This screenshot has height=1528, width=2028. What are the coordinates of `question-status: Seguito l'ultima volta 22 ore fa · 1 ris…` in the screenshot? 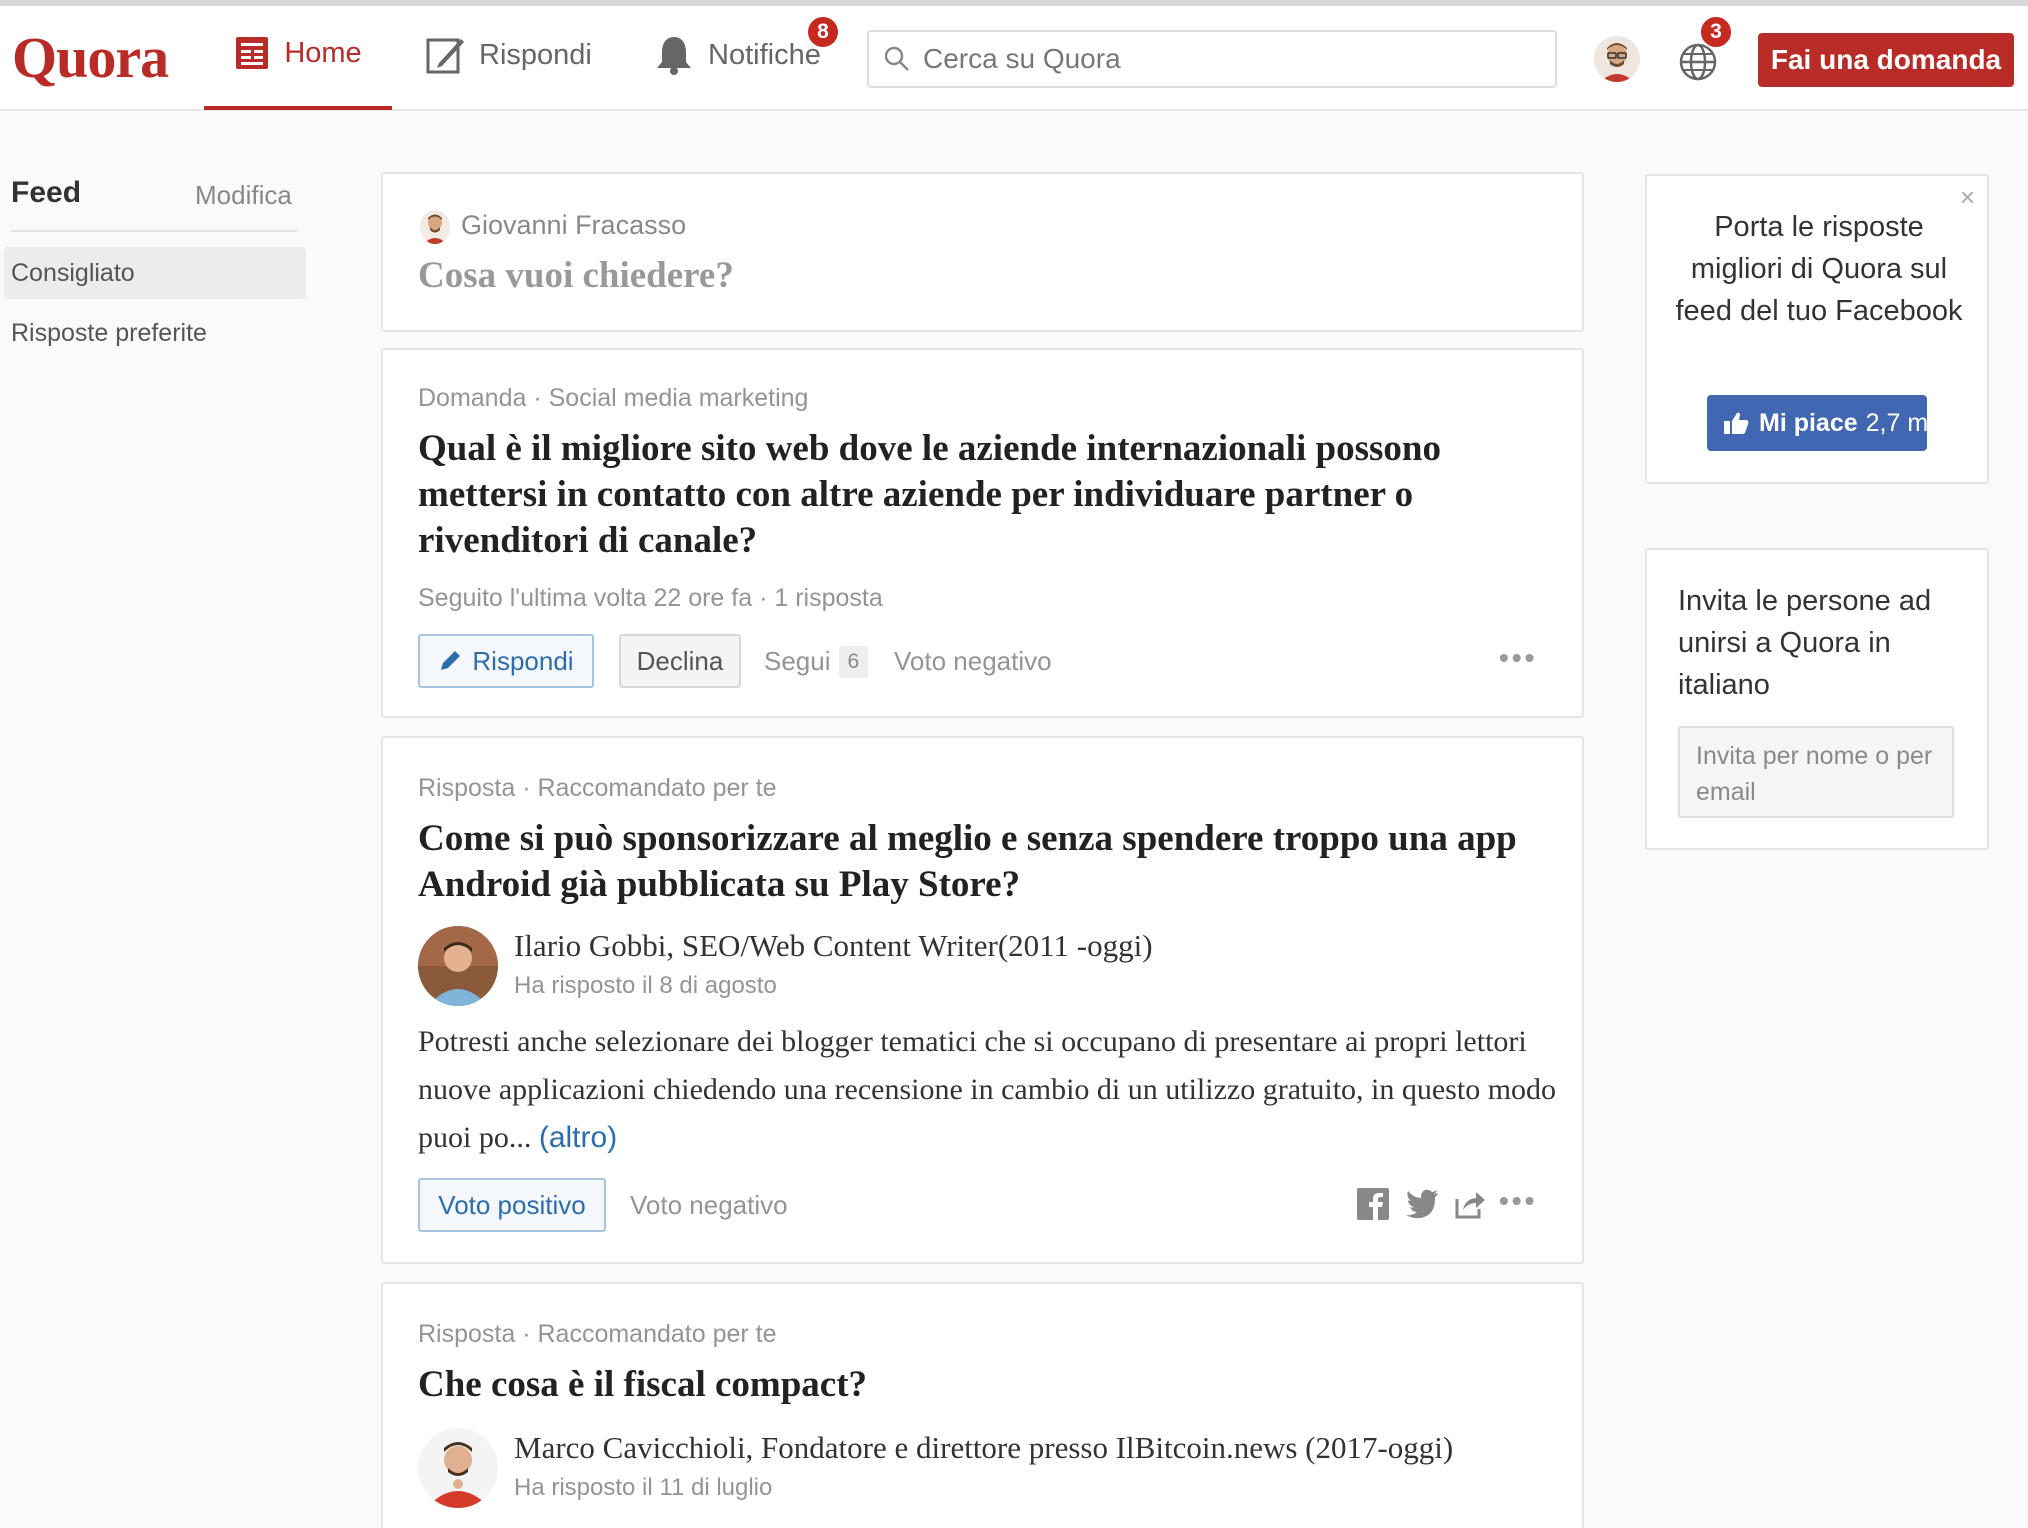 It's located at (650, 598).